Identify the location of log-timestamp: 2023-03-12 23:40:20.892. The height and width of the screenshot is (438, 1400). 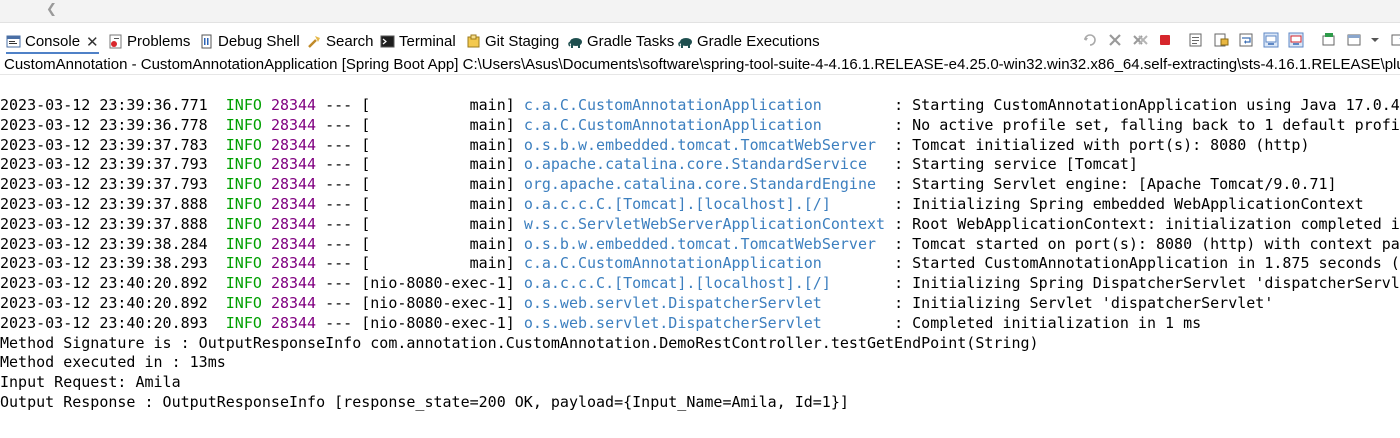
(104, 302).